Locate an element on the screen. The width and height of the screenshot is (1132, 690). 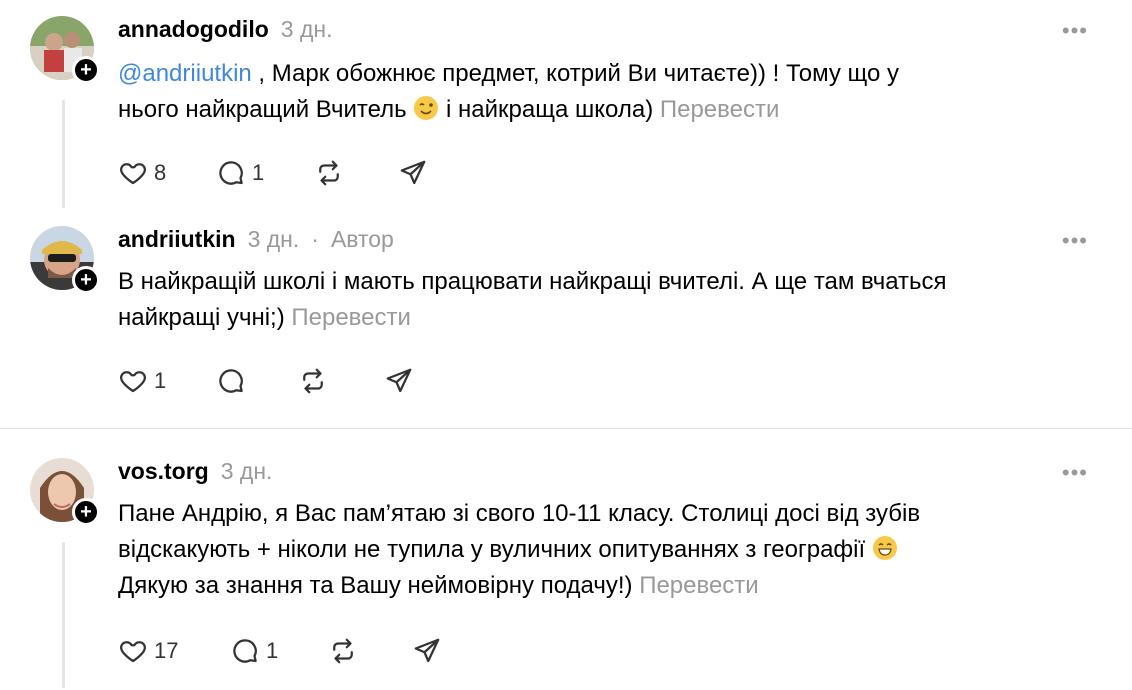
like-button: 17 is located at coordinates (148, 651).